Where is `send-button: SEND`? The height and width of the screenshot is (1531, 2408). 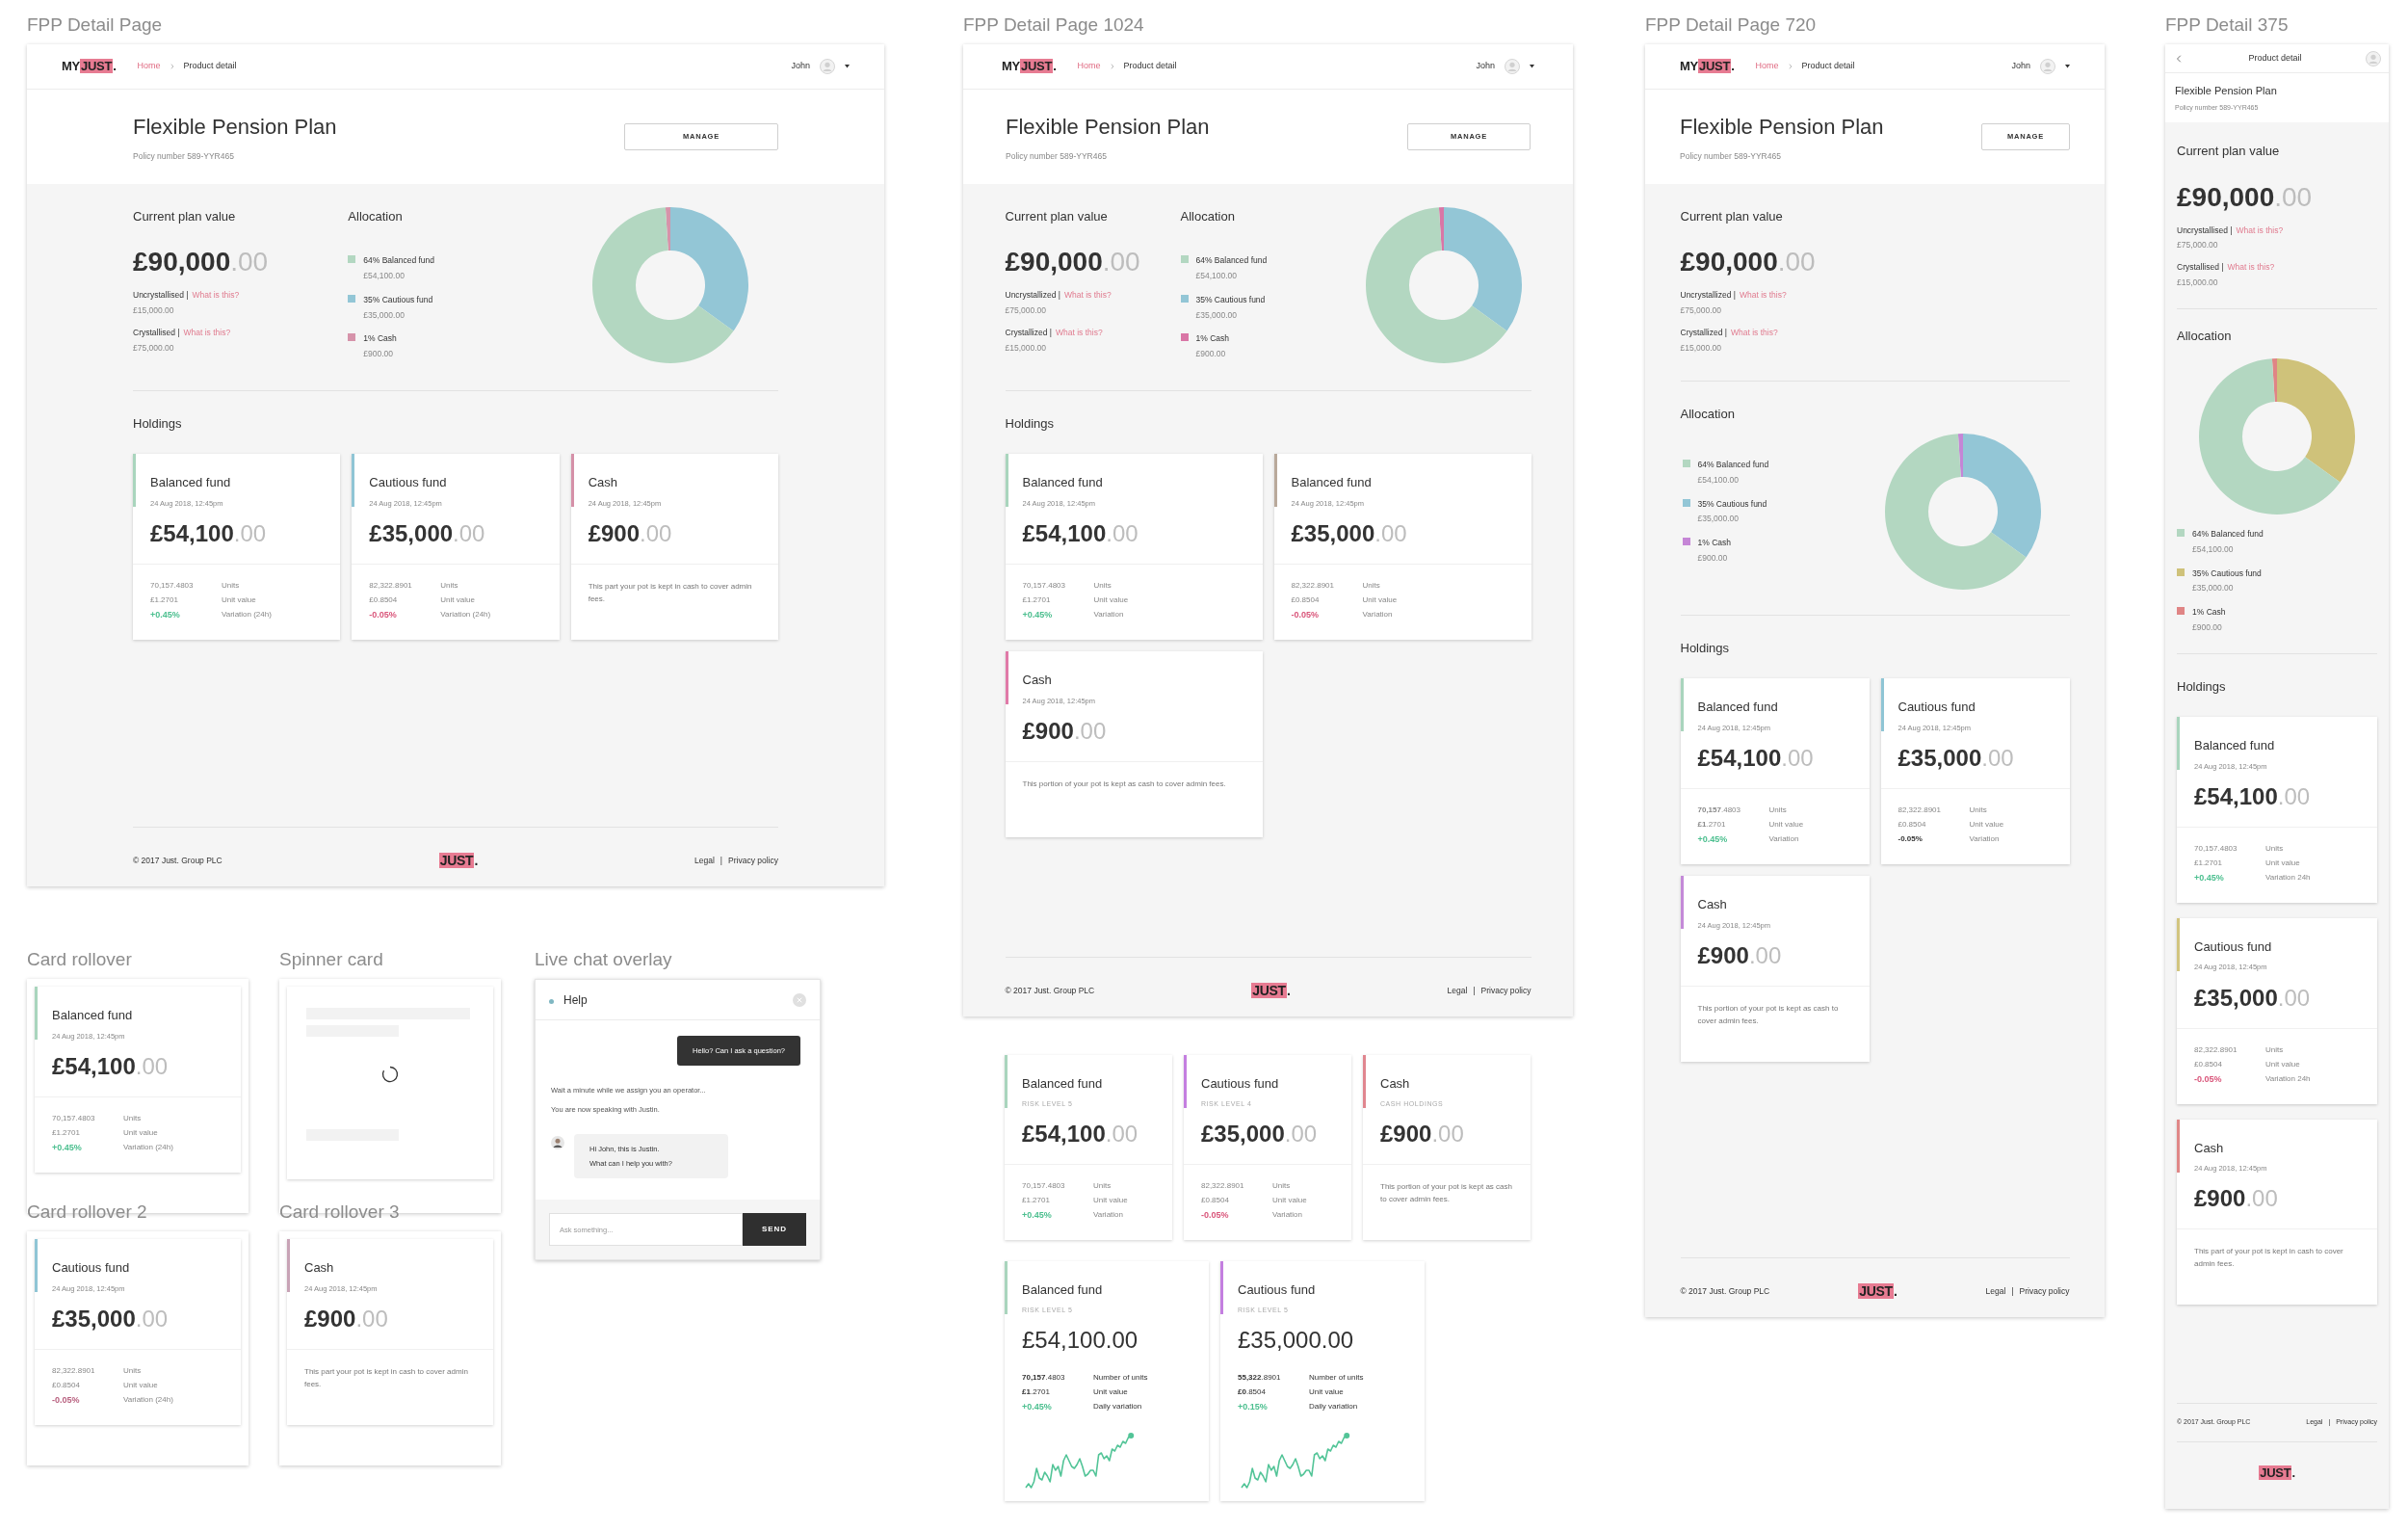 send-button: SEND is located at coordinates (774, 1230).